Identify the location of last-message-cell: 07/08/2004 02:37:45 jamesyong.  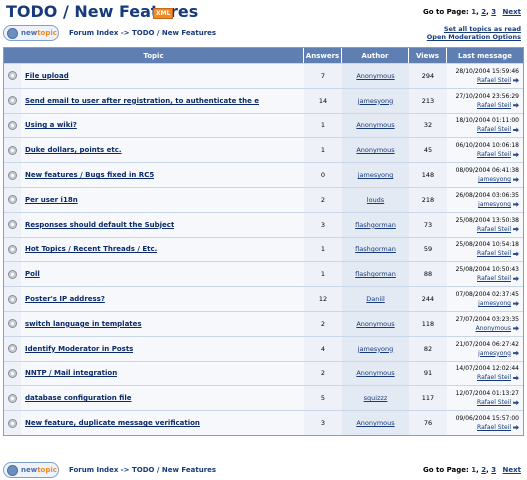
(485, 299).